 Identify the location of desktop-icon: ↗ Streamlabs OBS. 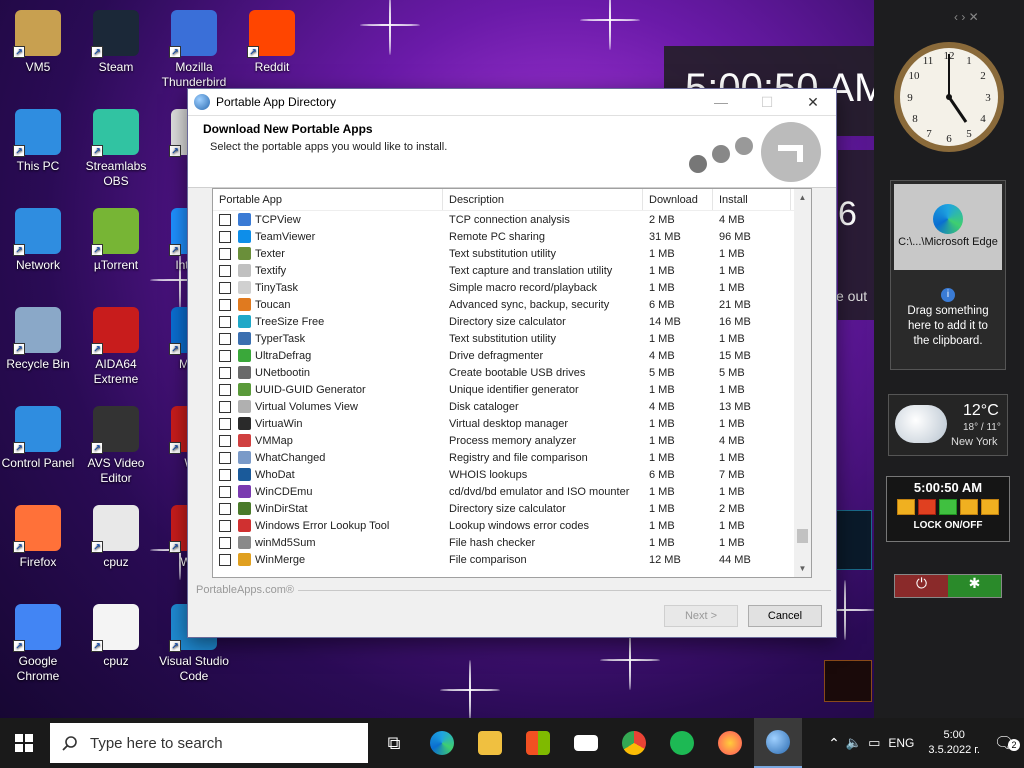
(116, 149).